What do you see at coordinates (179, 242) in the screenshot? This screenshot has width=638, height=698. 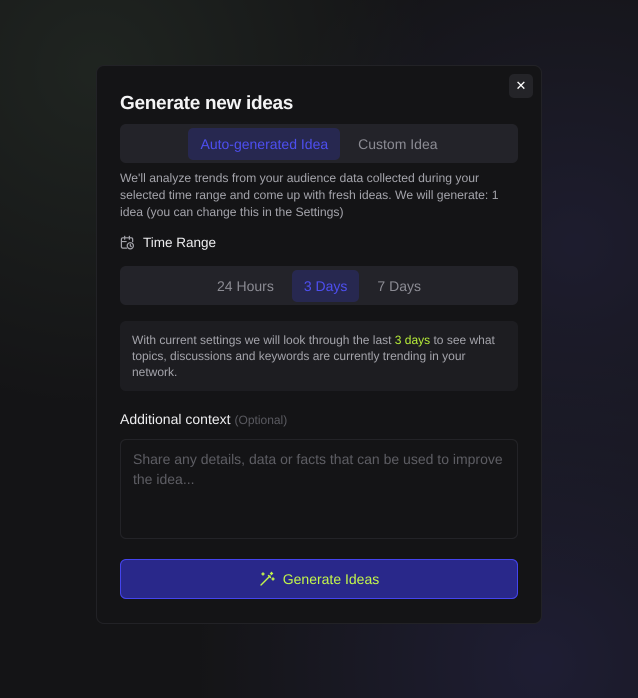 I see `time-range-label: Time Range` at bounding box center [179, 242].